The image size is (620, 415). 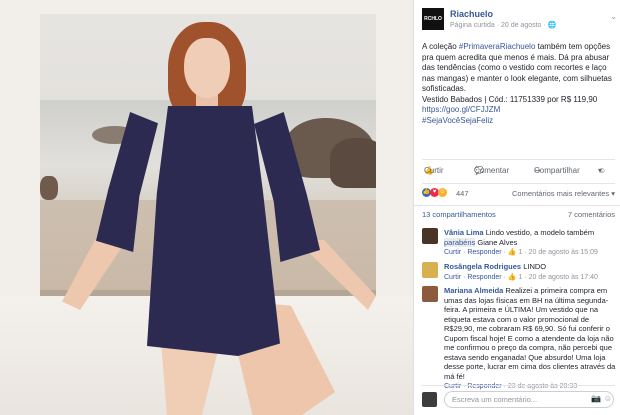 What do you see at coordinates (440, 46) in the screenshot?
I see `post-text-part: A coleção` at bounding box center [440, 46].